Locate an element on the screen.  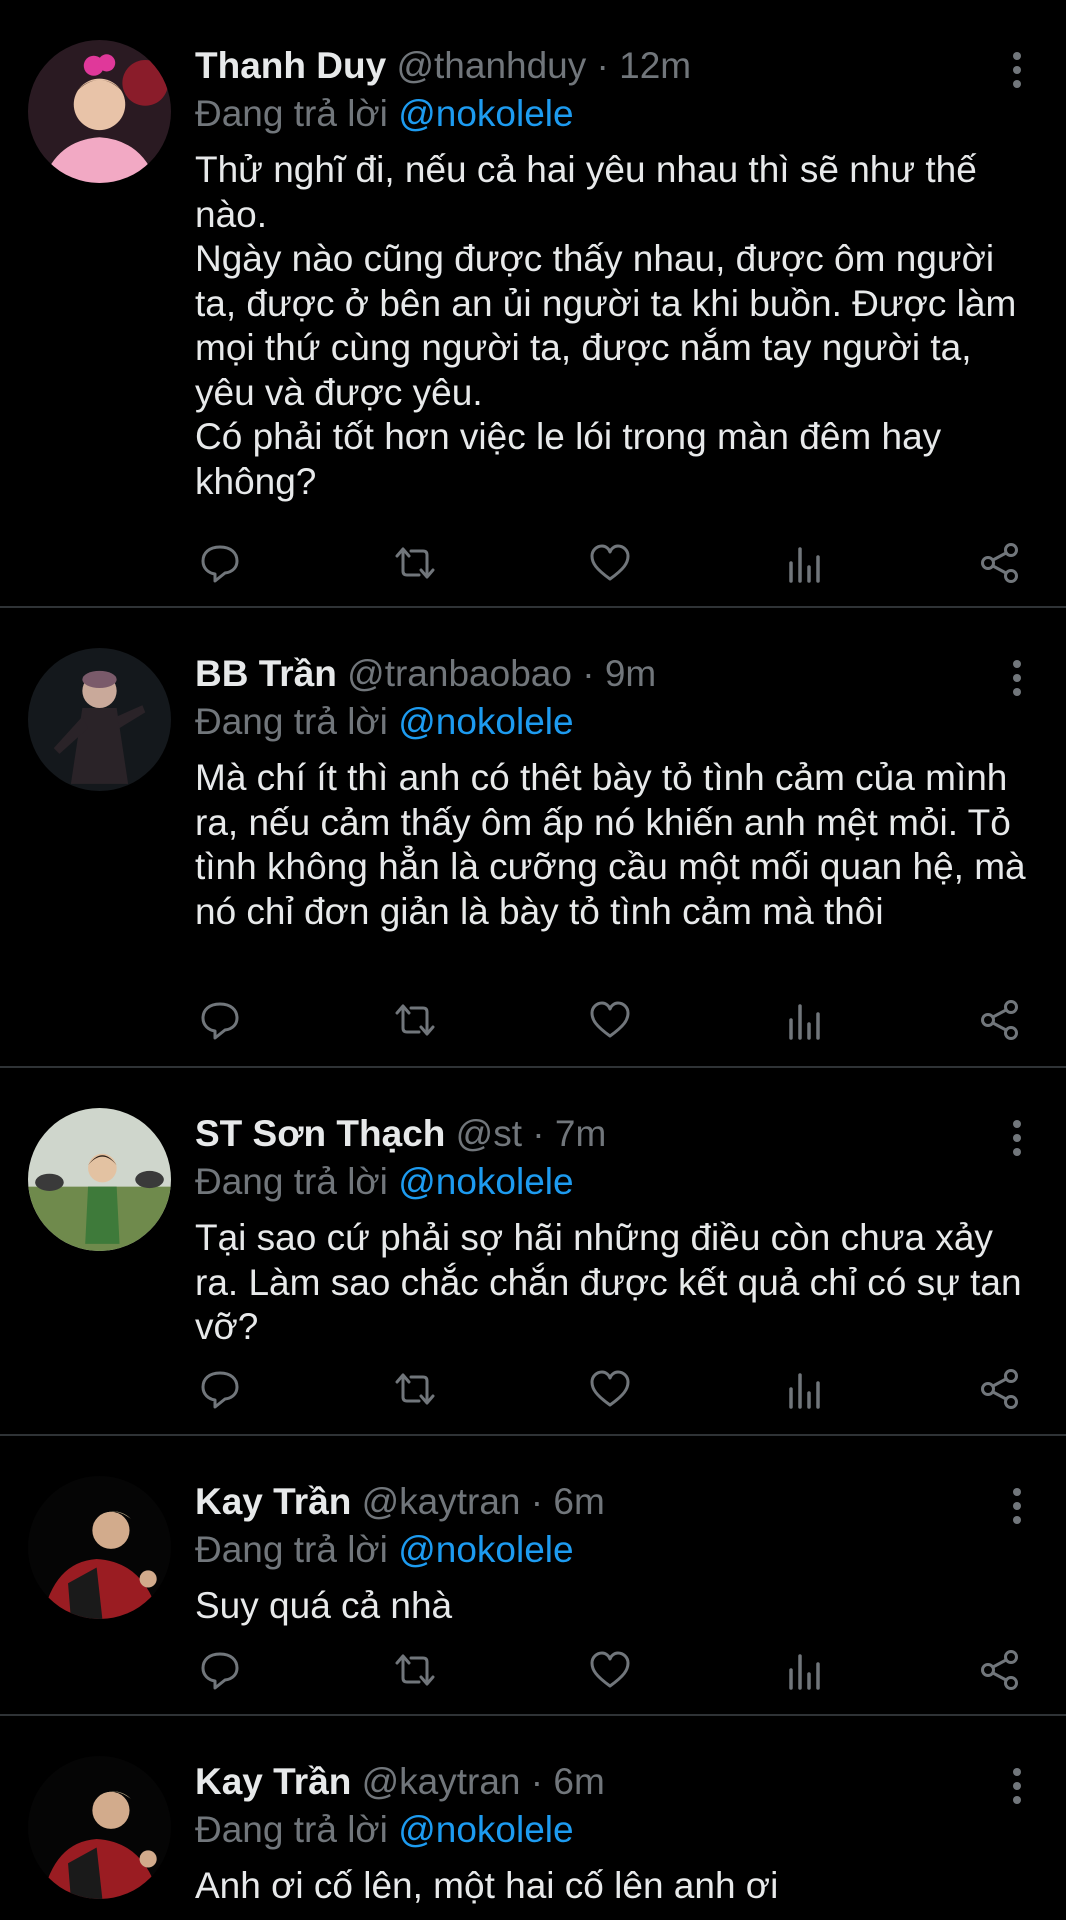
tweet-text: Anh ơi cố lên, một hai cố lên anh ơi is located at coordinates (487, 1885).